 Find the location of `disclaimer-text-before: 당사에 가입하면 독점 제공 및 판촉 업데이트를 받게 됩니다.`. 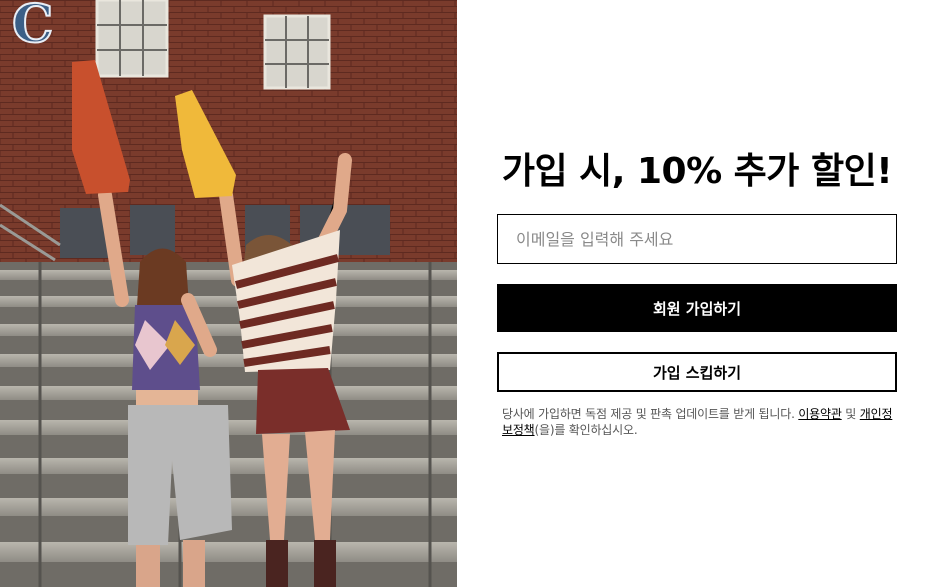

disclaimer-text-before: 당사에 가입하면 독점 제공 및 판촉 업데이트를 받게 됩니다. is located at coordinates (650, 414).